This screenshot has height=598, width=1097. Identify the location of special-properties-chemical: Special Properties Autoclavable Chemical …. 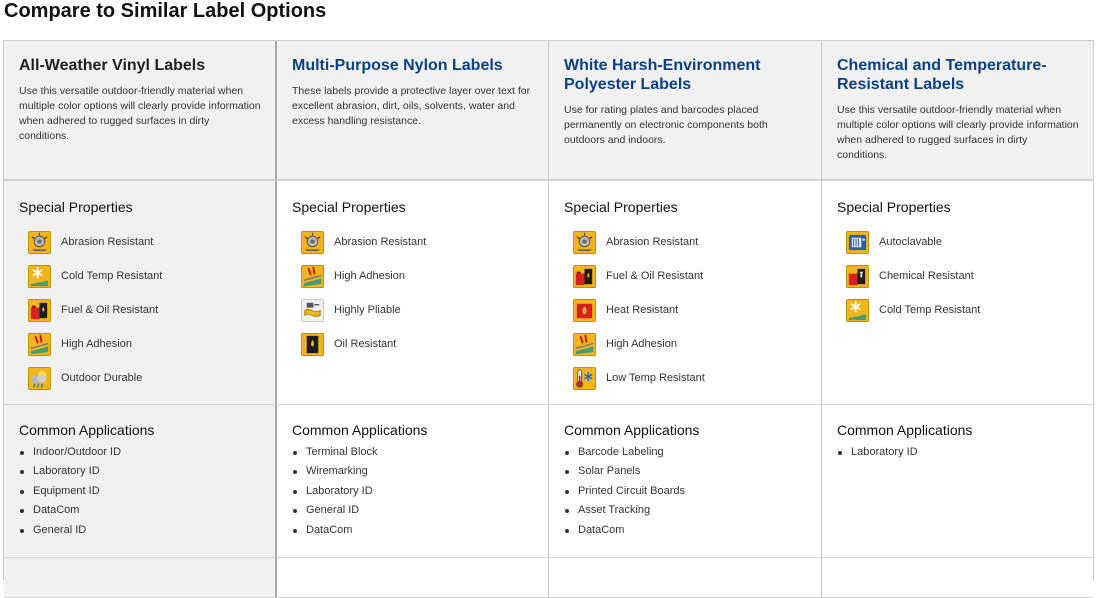
(957, 293).